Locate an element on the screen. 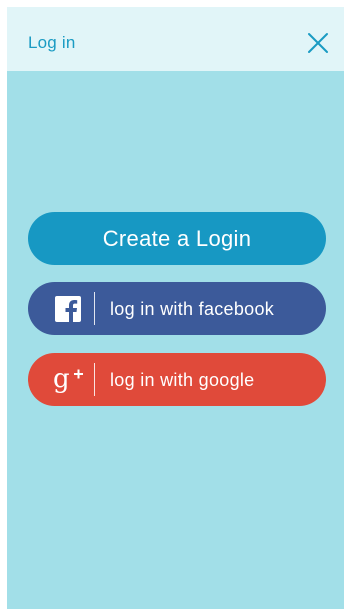 The image size is (344, 609). close-button is located at coordinates (318, 43).